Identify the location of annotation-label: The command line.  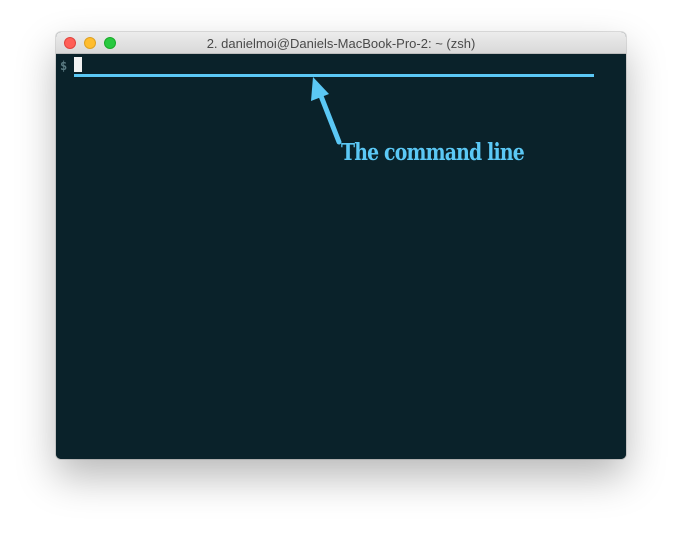
(433, 152).